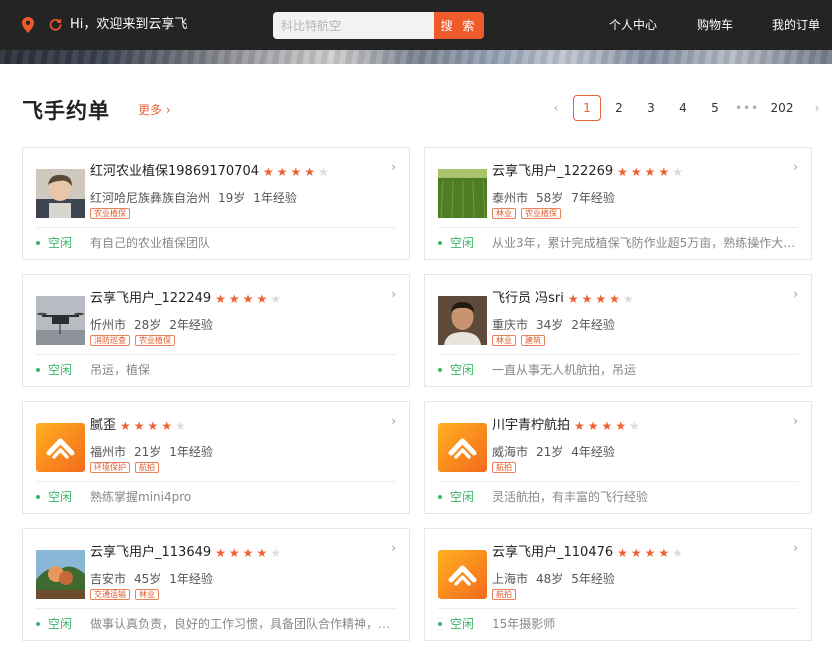 The height and width of the screenshot is (660, 832). What do you see at coordinates (148, 579) in the screenshot?
I see `pilot-age: 45岁` at bounding box center [148, 579].